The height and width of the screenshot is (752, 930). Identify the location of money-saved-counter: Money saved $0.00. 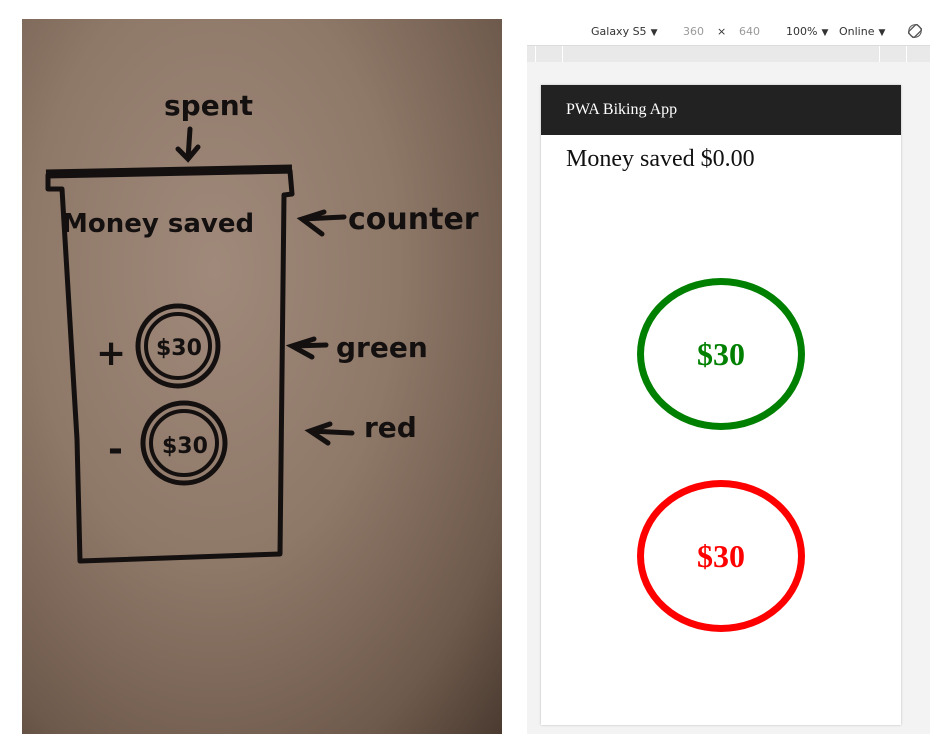
(660, 159).